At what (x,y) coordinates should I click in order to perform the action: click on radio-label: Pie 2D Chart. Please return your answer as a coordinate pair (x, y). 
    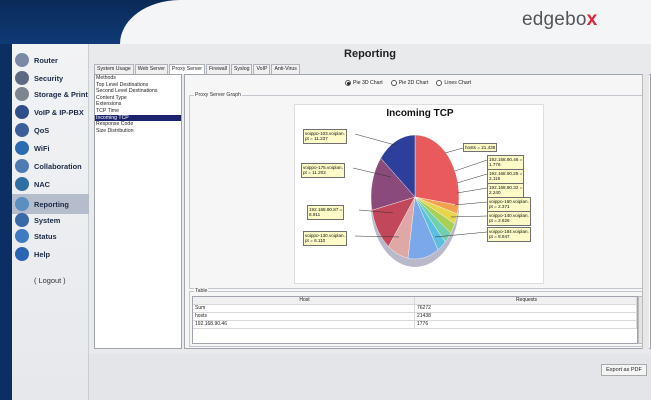
    Looking at the image, I should click on (413, 83).